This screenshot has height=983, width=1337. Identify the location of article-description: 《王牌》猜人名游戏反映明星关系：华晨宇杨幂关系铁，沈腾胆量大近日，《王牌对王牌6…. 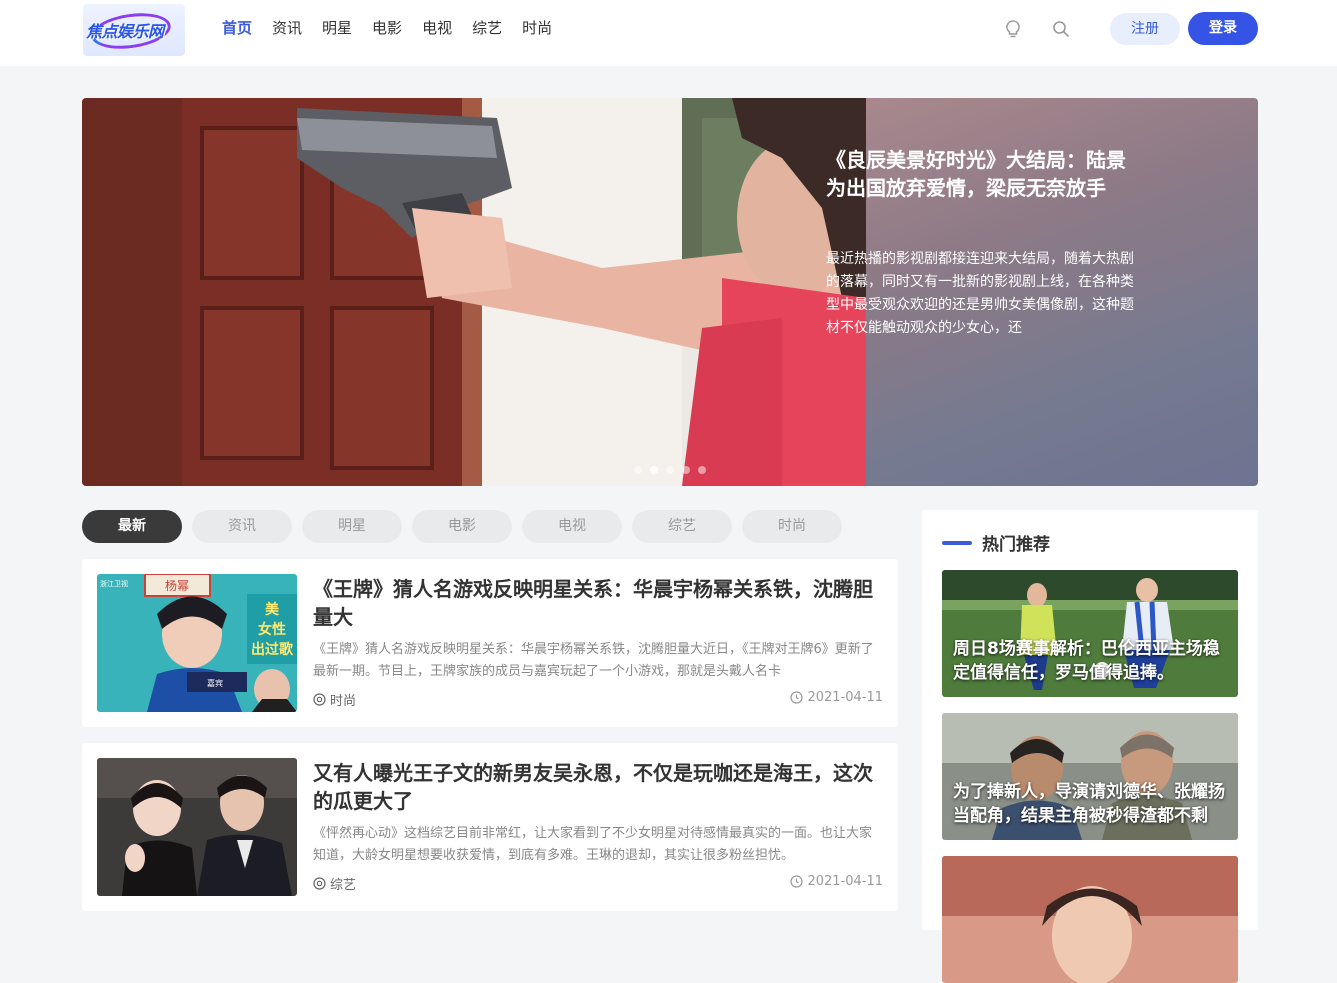
(593, 660).